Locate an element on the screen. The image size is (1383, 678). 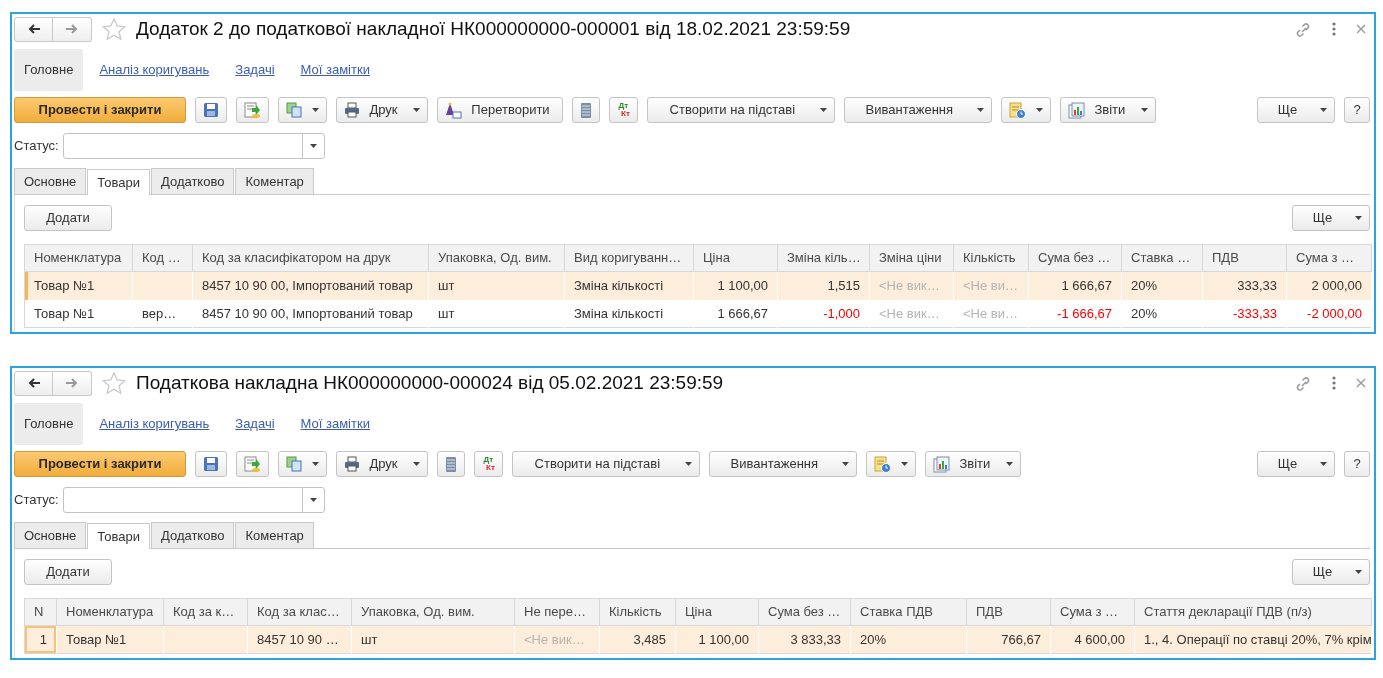
column-header: Зміна ціни is located at coordinates (911, 258).